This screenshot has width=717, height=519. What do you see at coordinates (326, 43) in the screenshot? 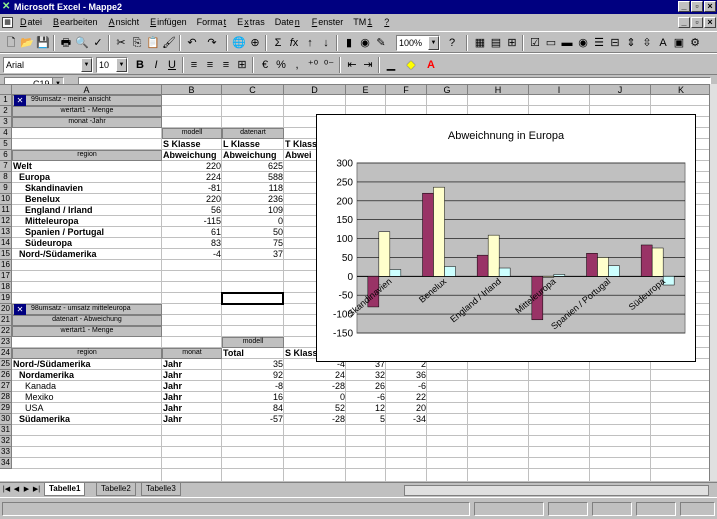
I see `sort-descending-icon: ↓` at bounding box center [326, 43].